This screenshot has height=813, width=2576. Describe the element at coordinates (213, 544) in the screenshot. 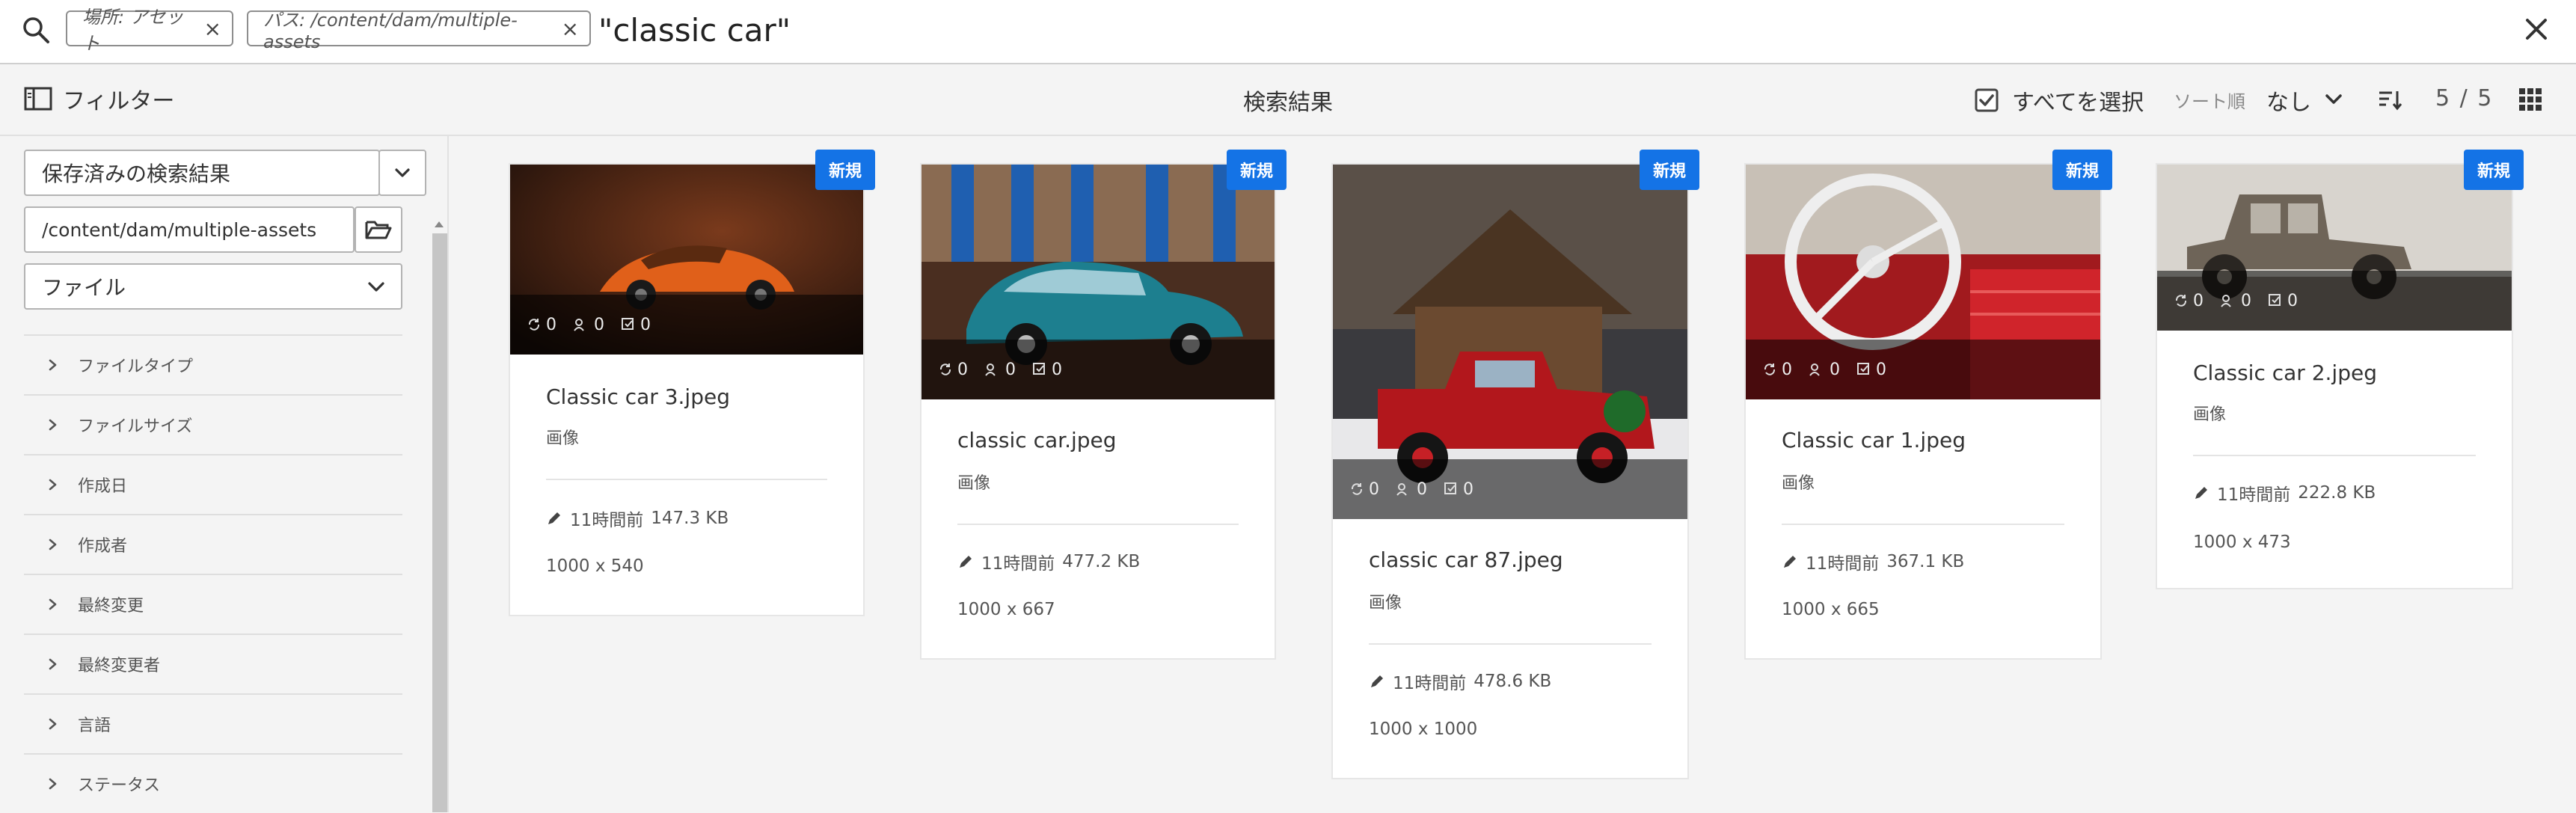

I see `facet-created-by: 作成者` at that location.